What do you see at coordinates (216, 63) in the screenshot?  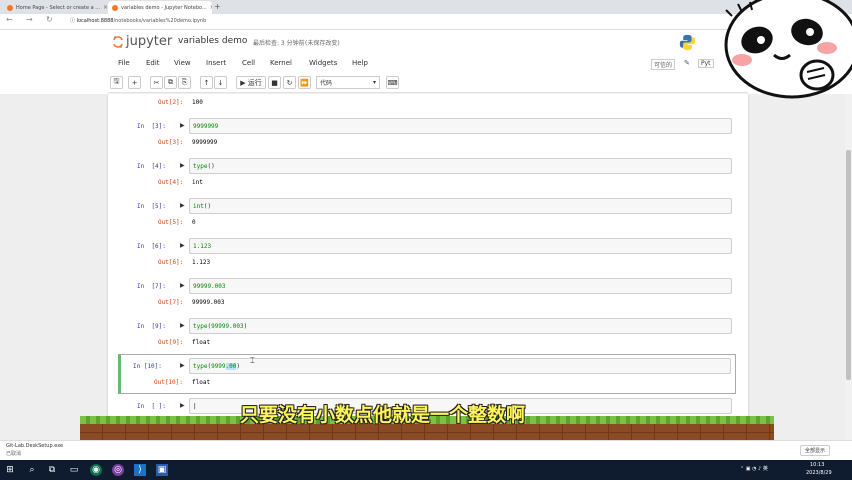 I see `menu-item-insert: Insert` at bounding box center [216, 63].